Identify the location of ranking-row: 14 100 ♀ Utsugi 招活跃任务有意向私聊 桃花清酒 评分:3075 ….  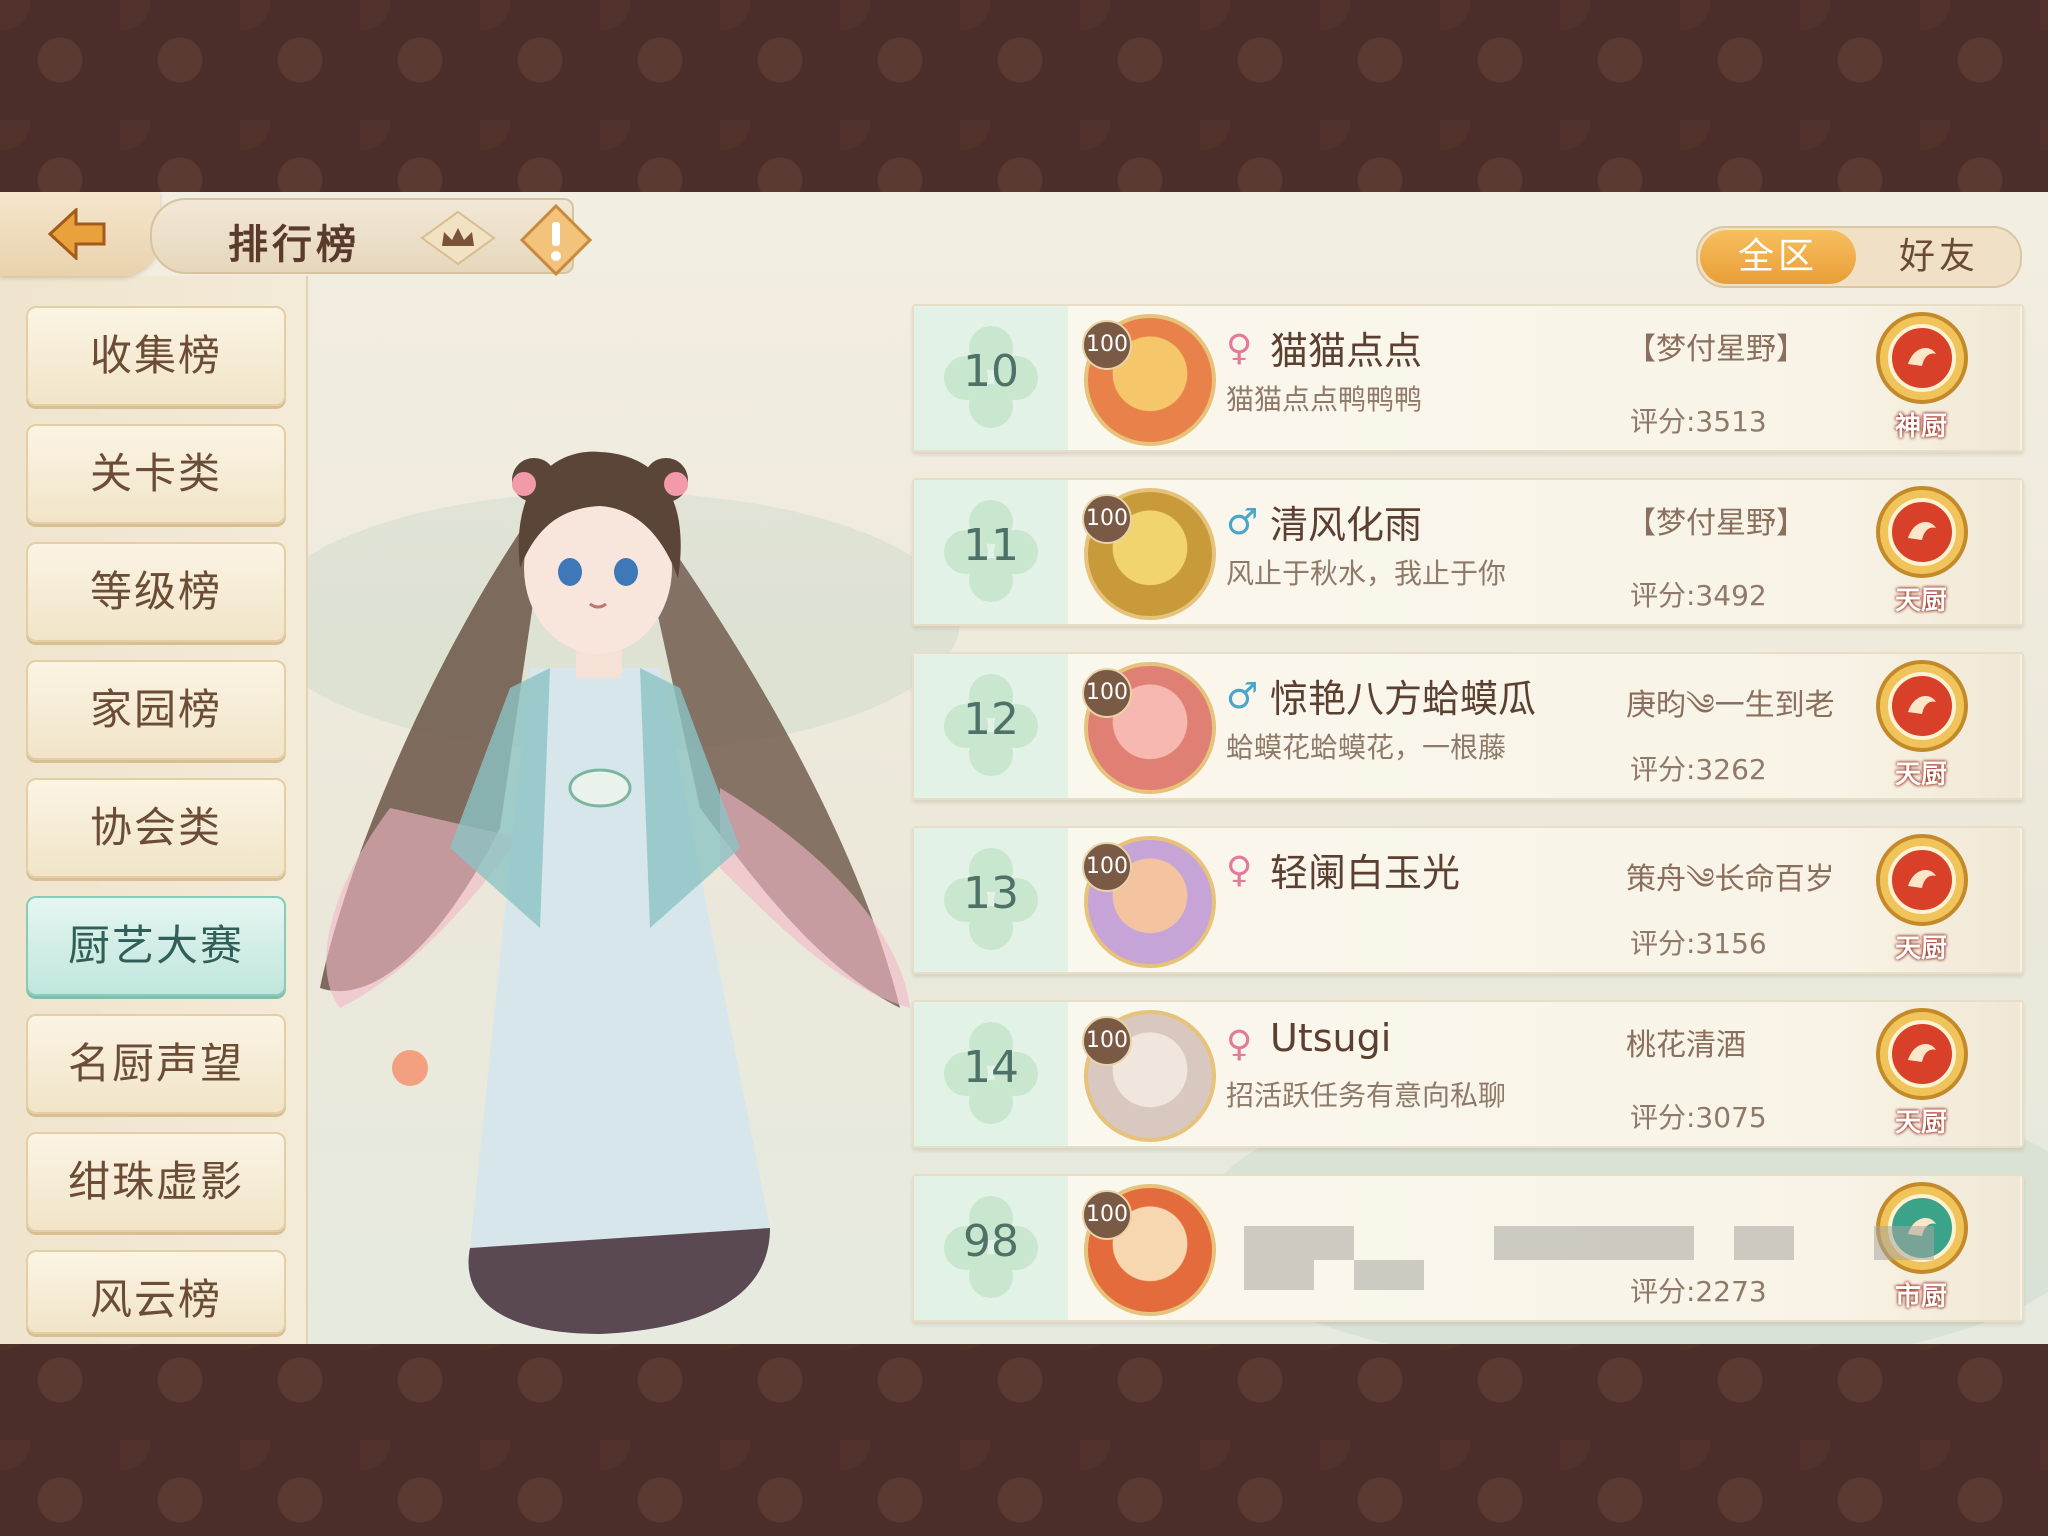
(1468, 1074).